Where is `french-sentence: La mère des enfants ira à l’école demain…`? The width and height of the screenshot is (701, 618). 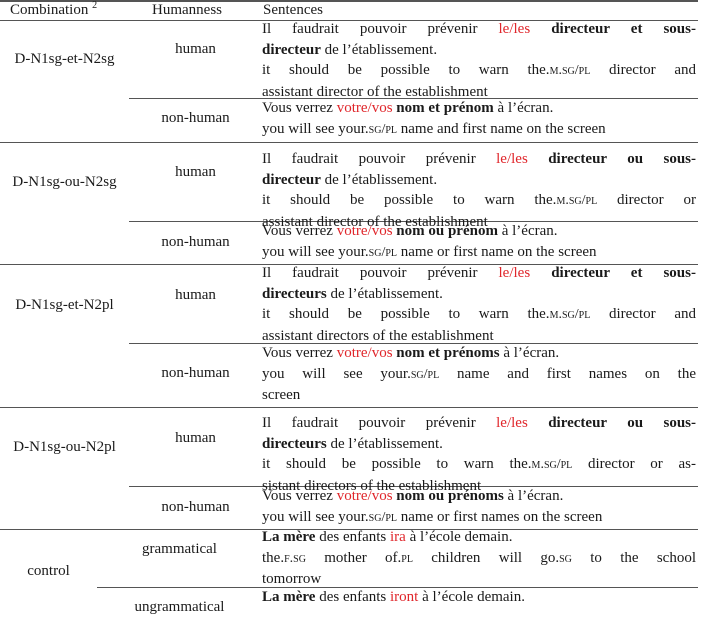
french-sentence: La mère des enfants ira à l’école demain… is located at coordinates (479, 537).